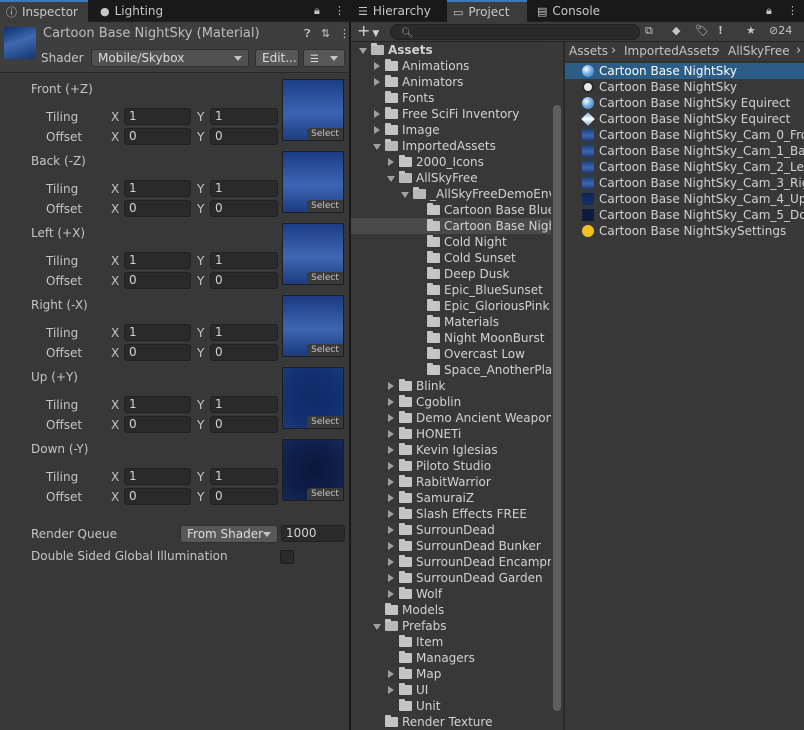 The width and height of the screenshot is (804, 730). What do you see at coordinates (451, 594) in the screenshot?
I see `tree-item: Wolf` at bounding box center [451, 594].